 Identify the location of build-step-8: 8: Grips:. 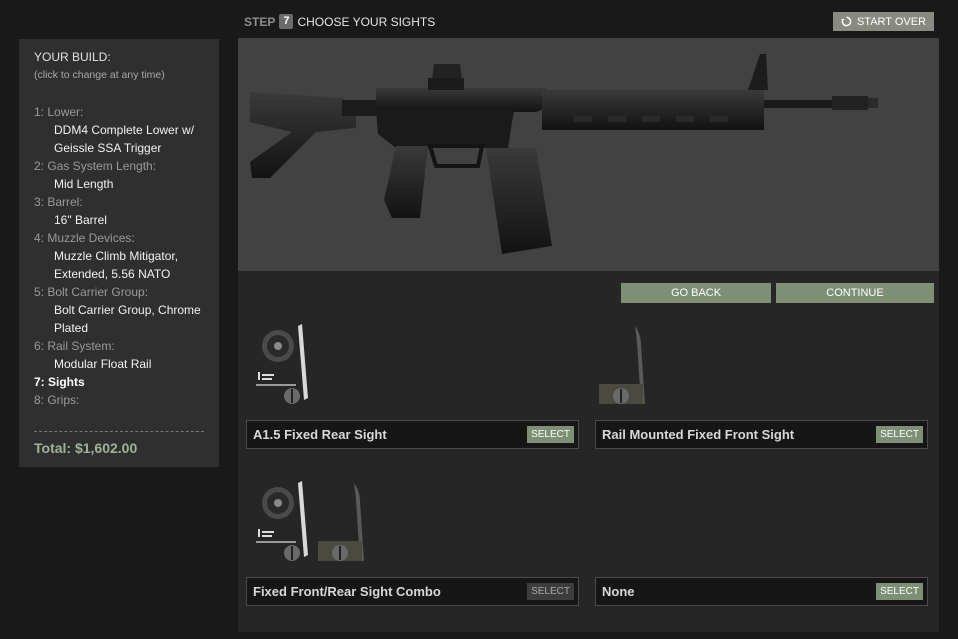
(124, 400).